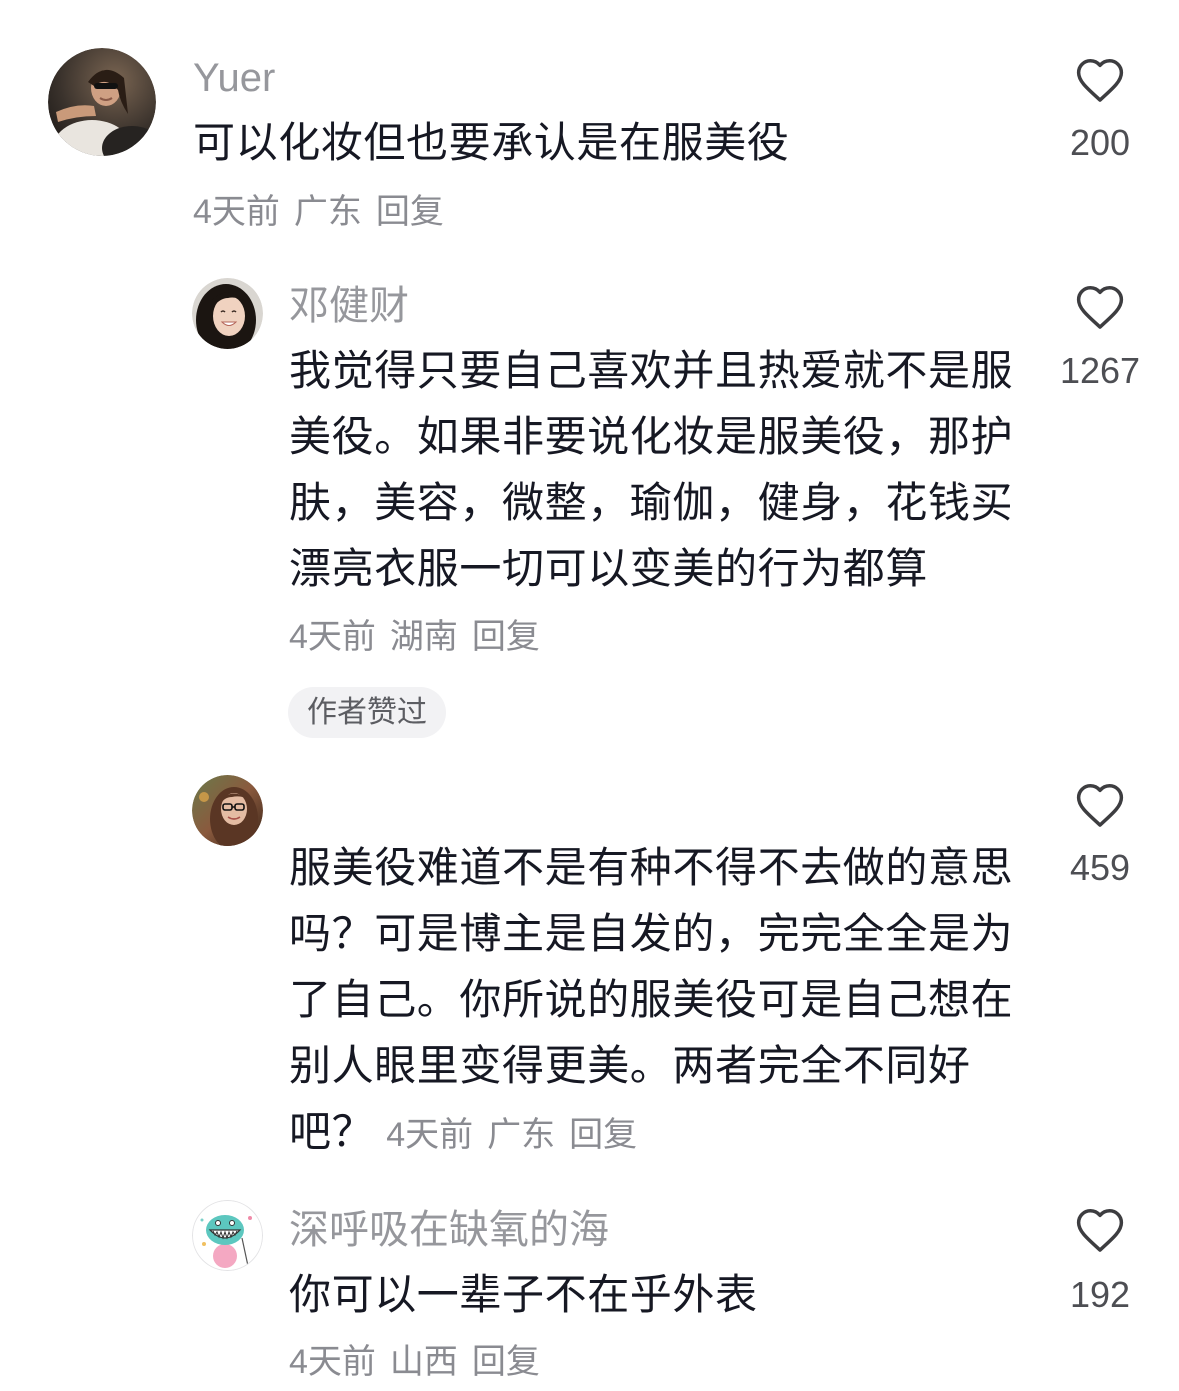 This screenshot has height=1391, width=1179. Describe the element at coordinates (423, 1362) in the screenshot. I see `comment-location: 山西` at that location.